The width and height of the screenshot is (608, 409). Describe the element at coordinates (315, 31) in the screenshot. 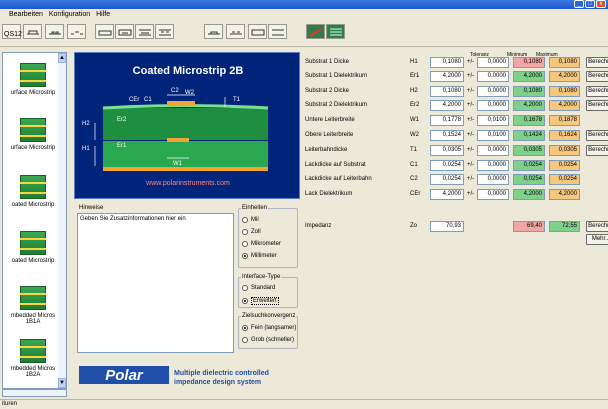

I see `calculate-icon` at that location.